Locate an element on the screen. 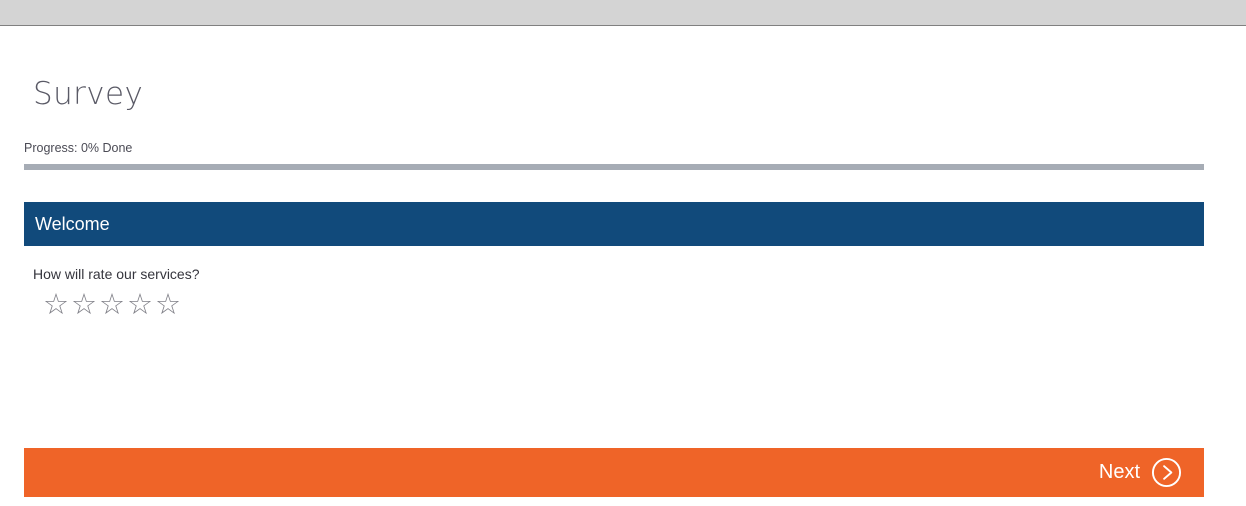 This screenshot has width=1246, height=506. rating-star-5: ☆ is located at coordinates (168, 304).